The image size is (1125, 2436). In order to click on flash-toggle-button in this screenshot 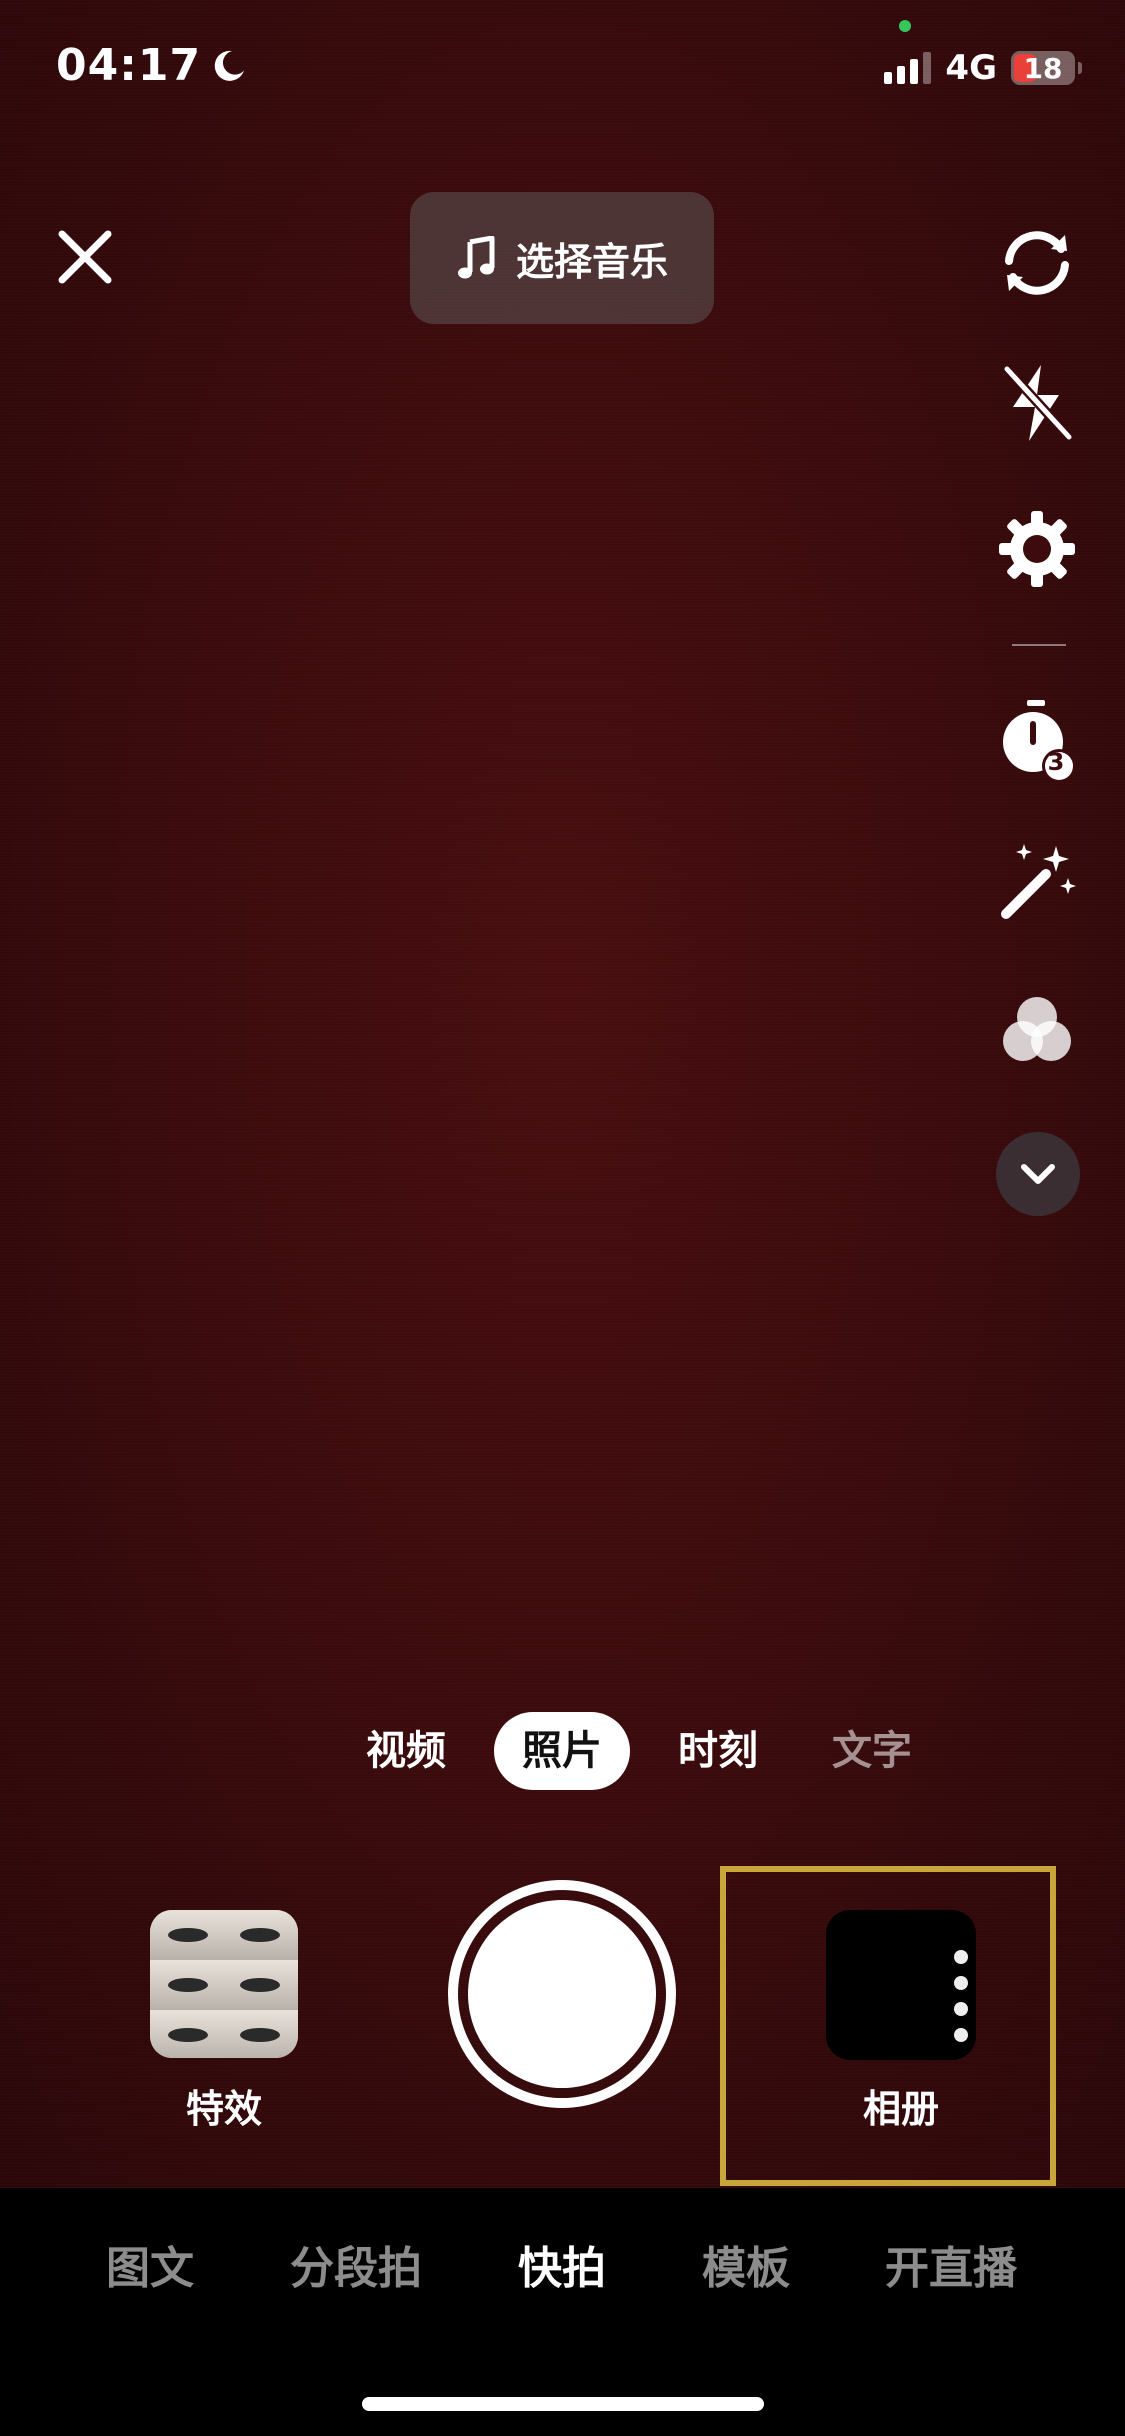, I will do `click(1037, 403)`.